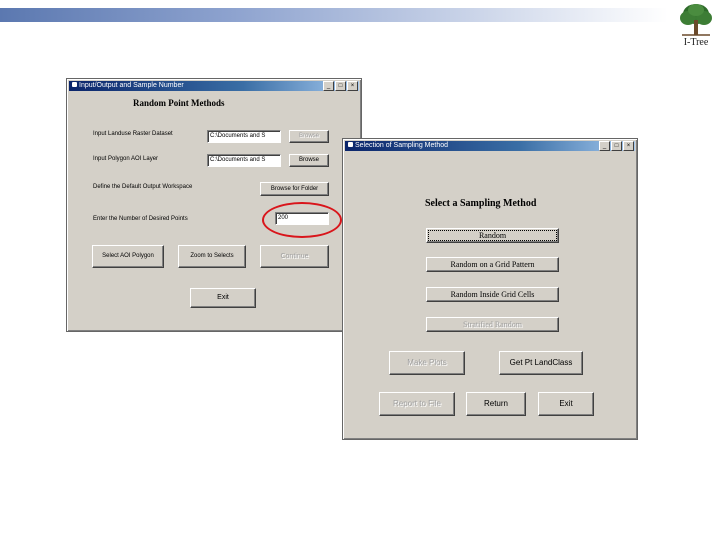 The height and width of the screenshot is (540, 720). Describe the element at coordinates (541, 363) in the screenshot. I see `get-pt-landclass-button: Get Pt LandClass` at that location.